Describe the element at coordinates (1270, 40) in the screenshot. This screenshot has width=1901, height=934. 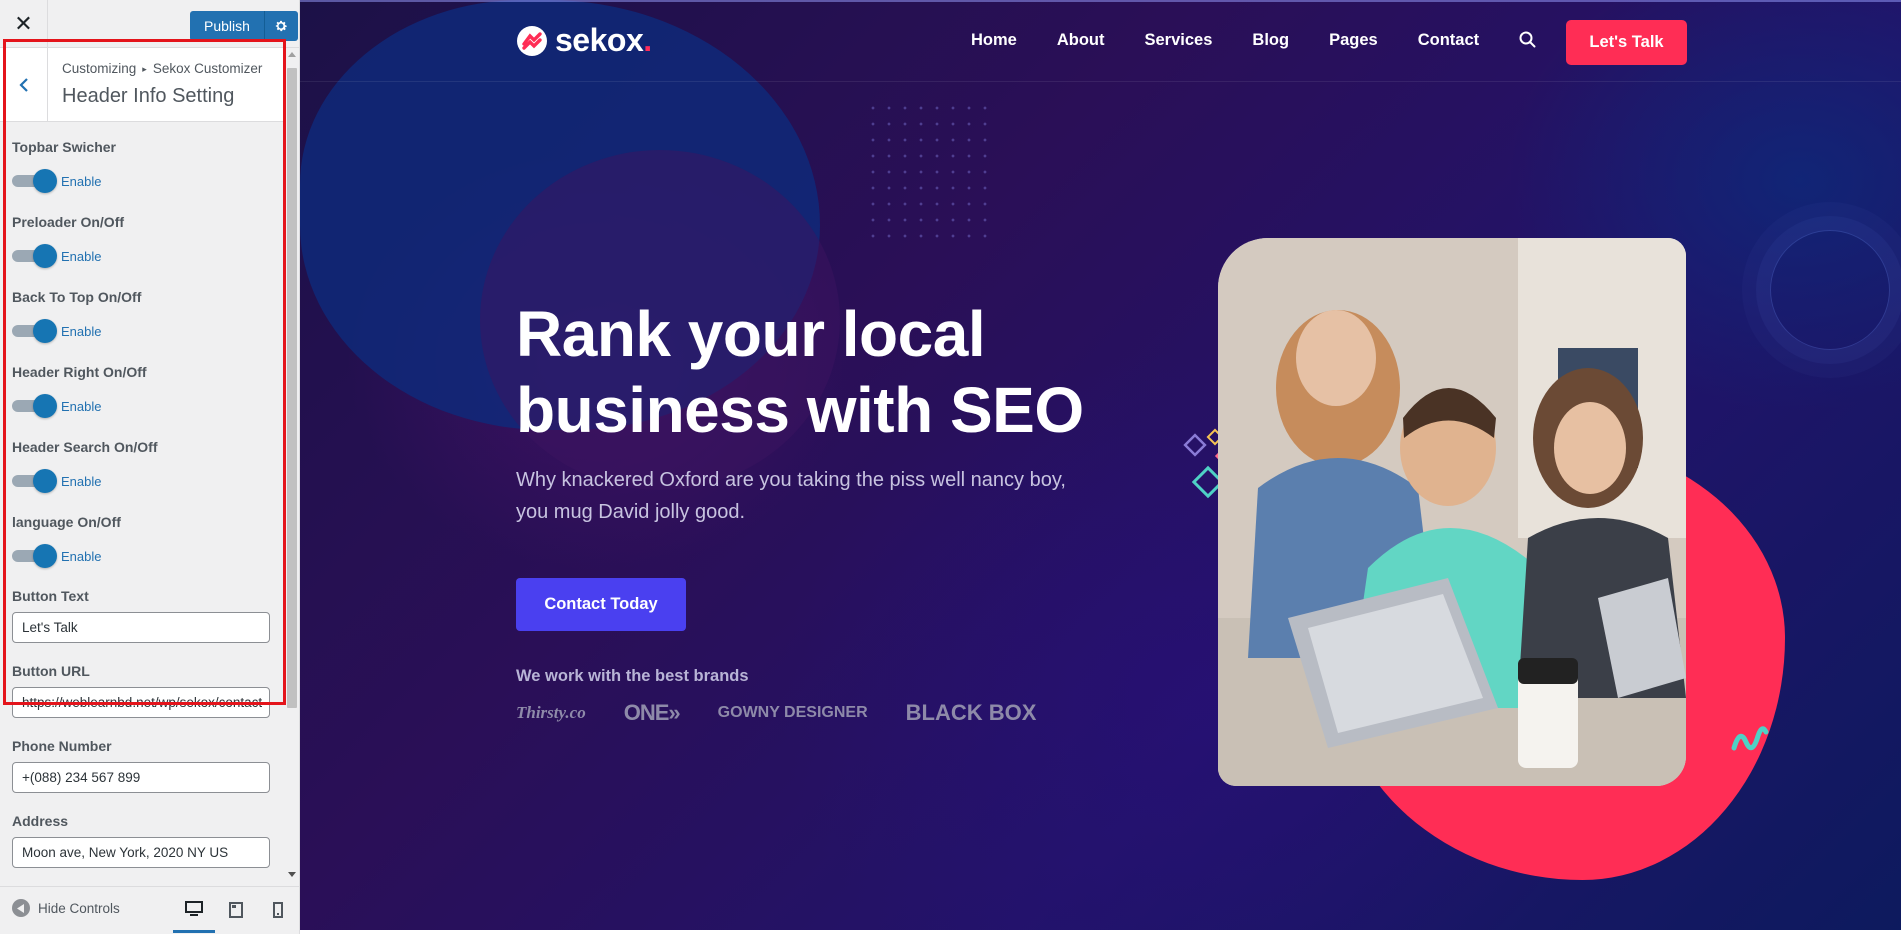
I see `nav-blog: Blog` at that location.